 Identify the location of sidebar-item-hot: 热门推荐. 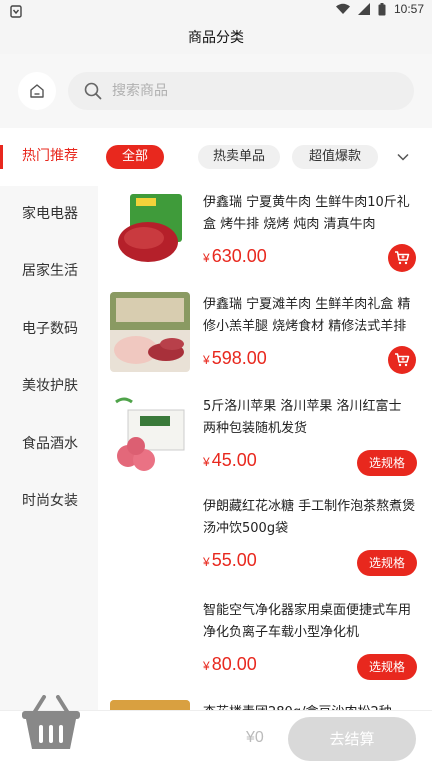
(49, 157).